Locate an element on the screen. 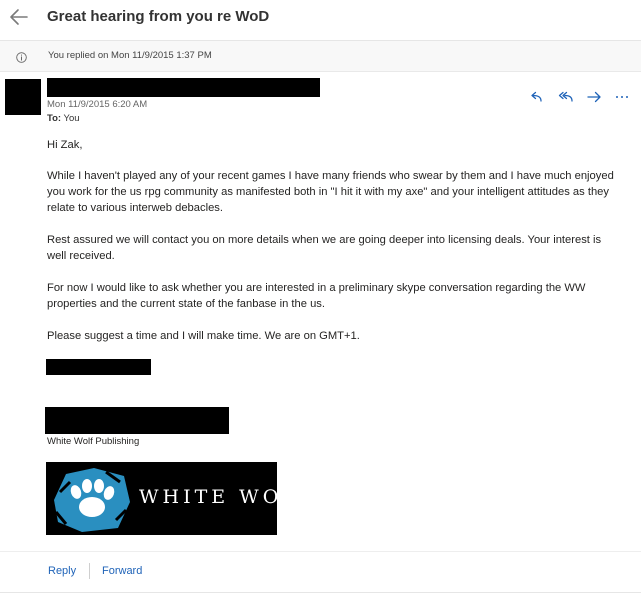 This screenshot has height=594, width=641. bottom-border is located at coordinates (320, 592).